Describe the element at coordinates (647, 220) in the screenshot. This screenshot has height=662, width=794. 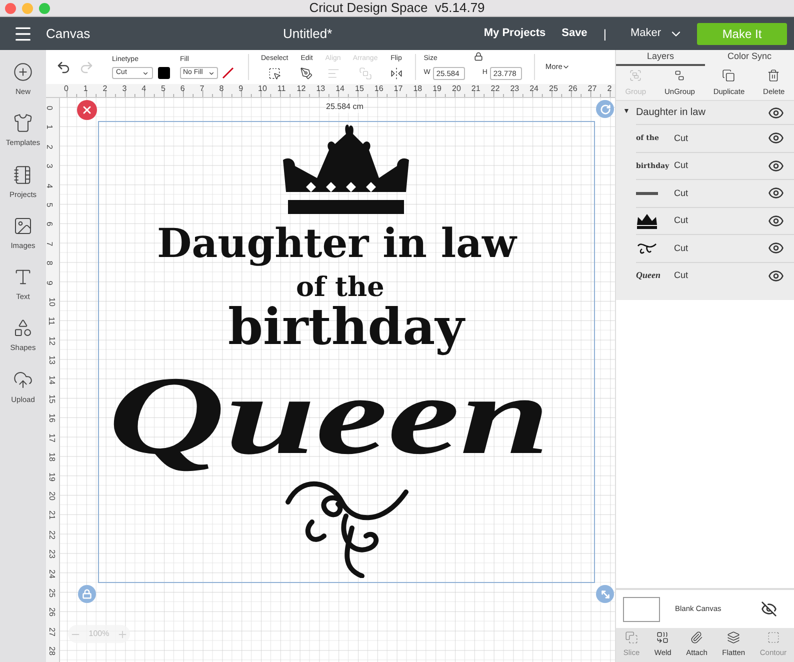
I see `crown-icon` at that location.